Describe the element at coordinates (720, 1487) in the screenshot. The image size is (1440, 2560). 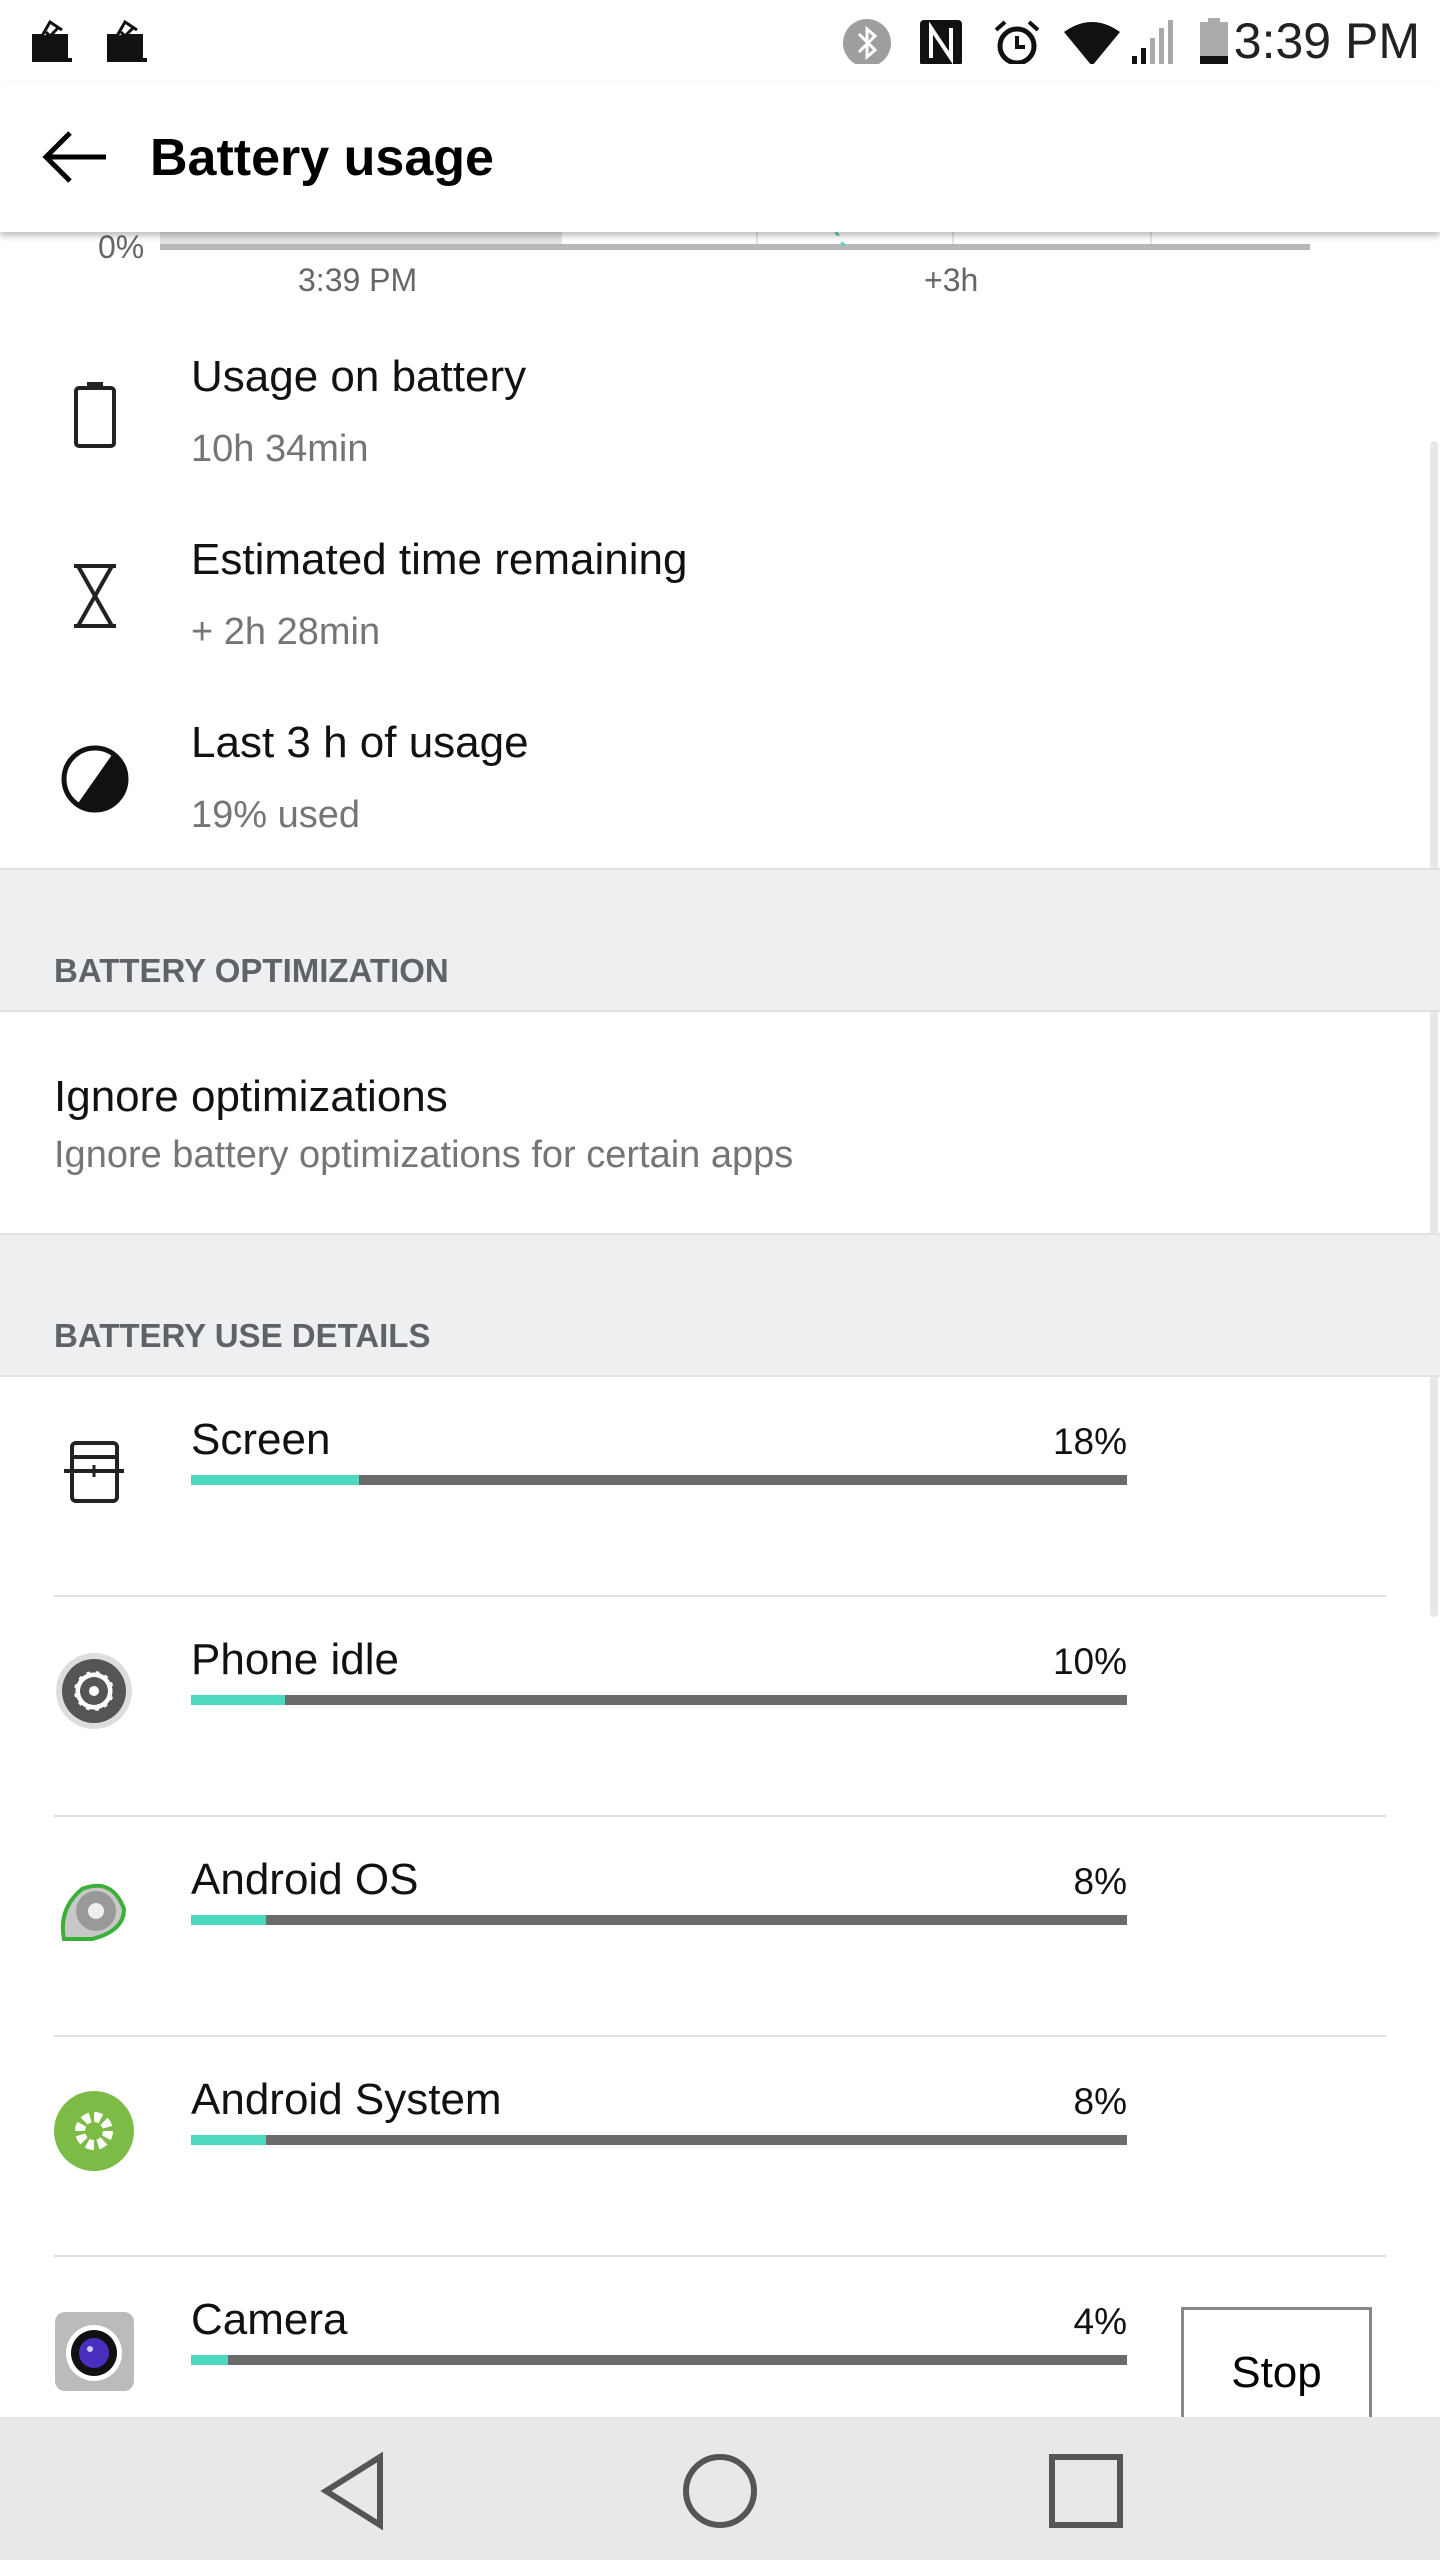
I see `battery-use-row: Screen 18%` at that location.